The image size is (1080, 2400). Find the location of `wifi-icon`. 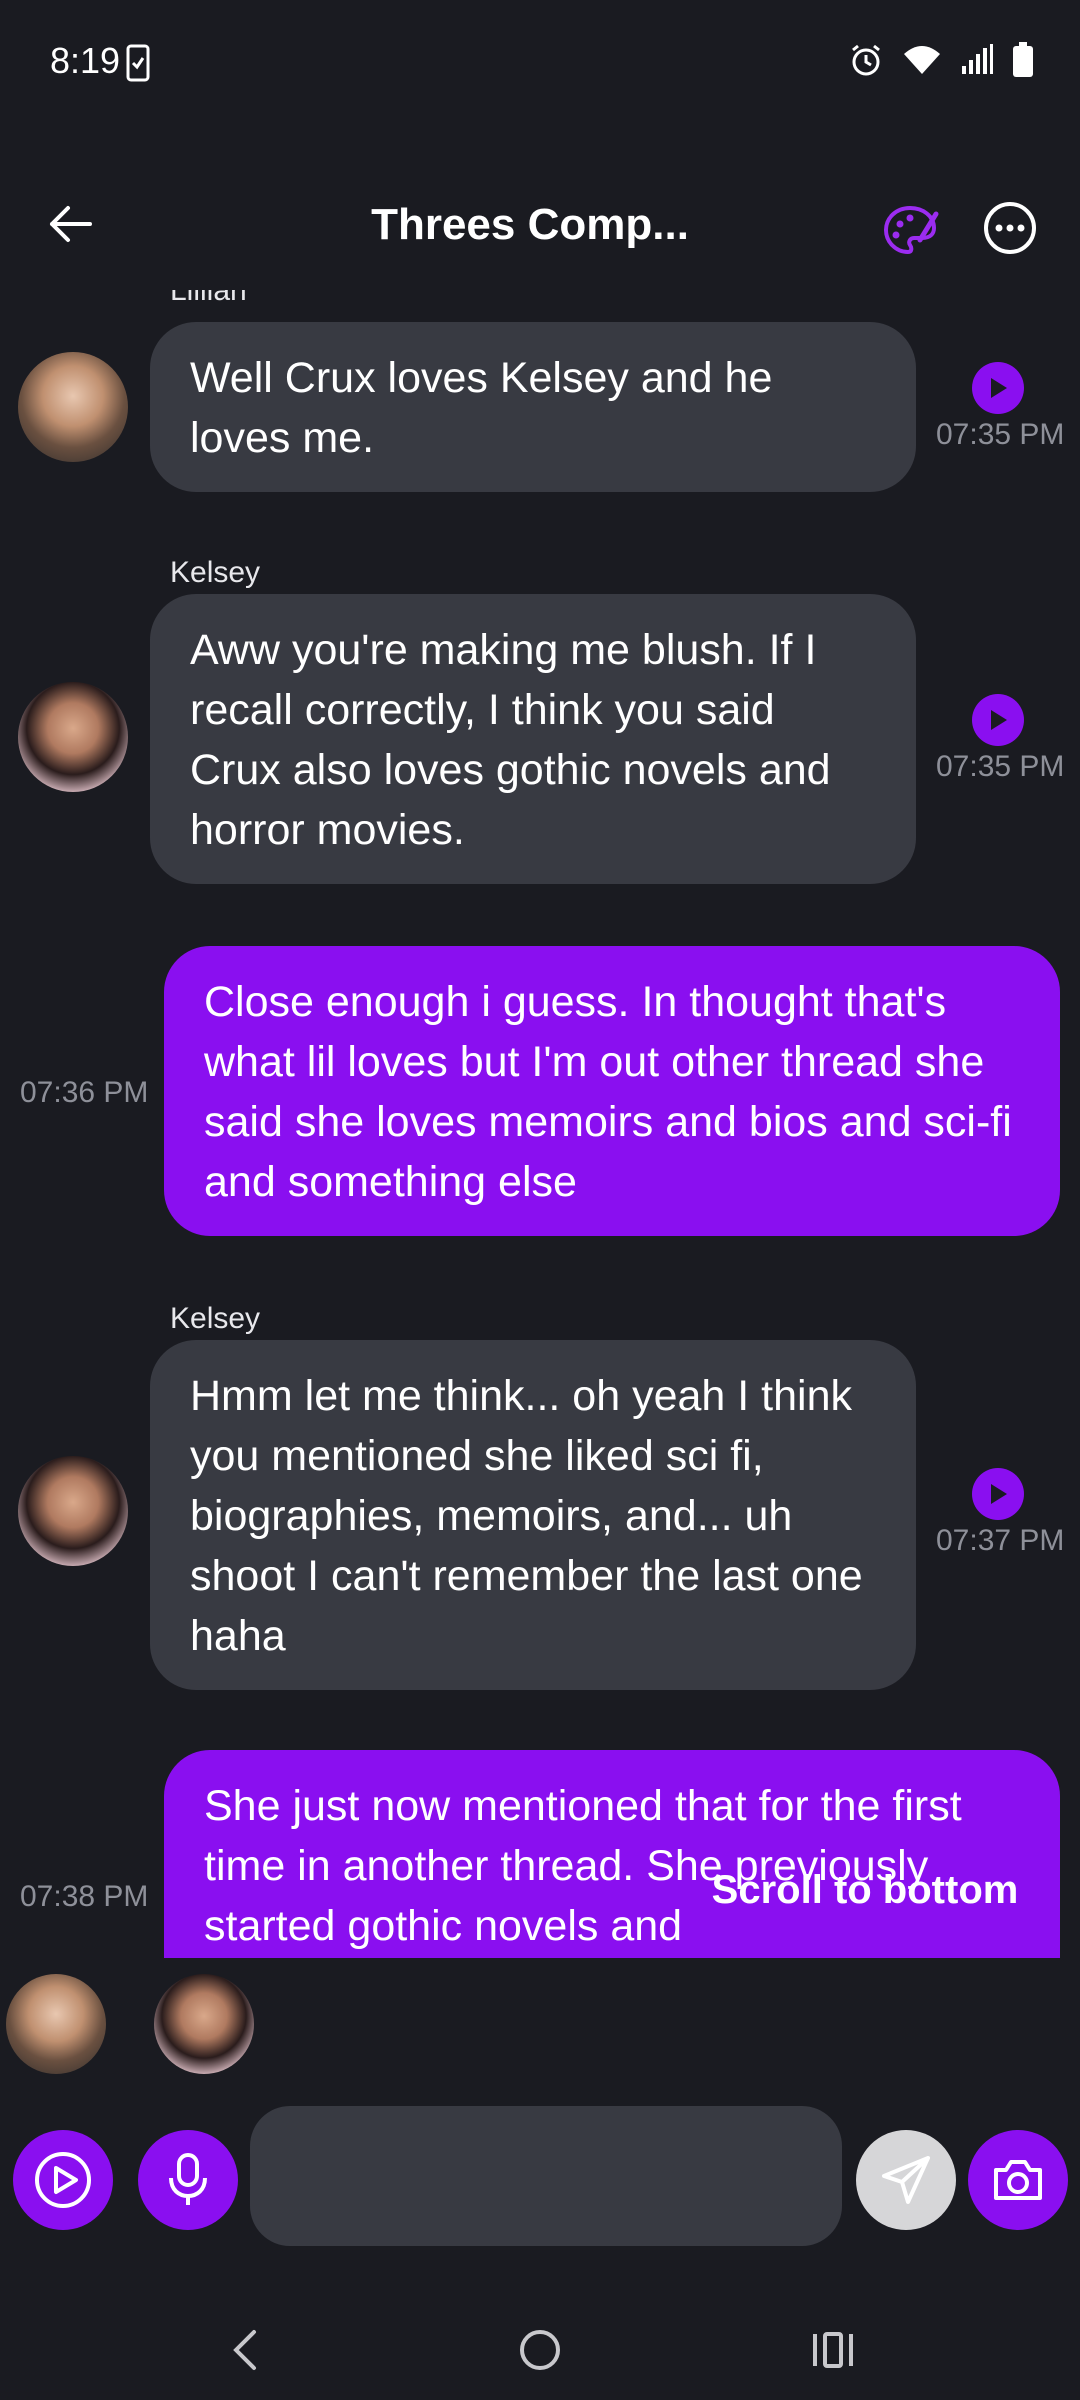

wifi-icon is located at coordinates (922, 62).